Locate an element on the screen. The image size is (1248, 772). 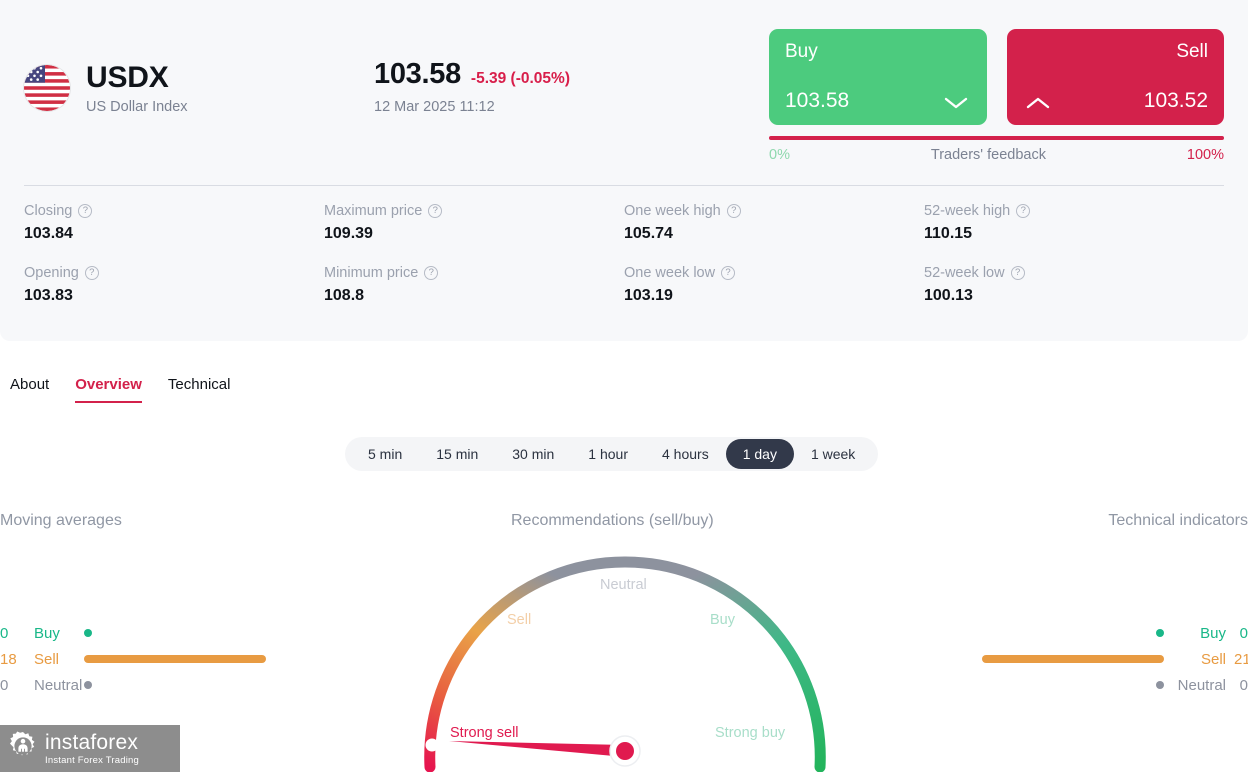
stat-label: 52-week low is located at coordinates (964, 273).